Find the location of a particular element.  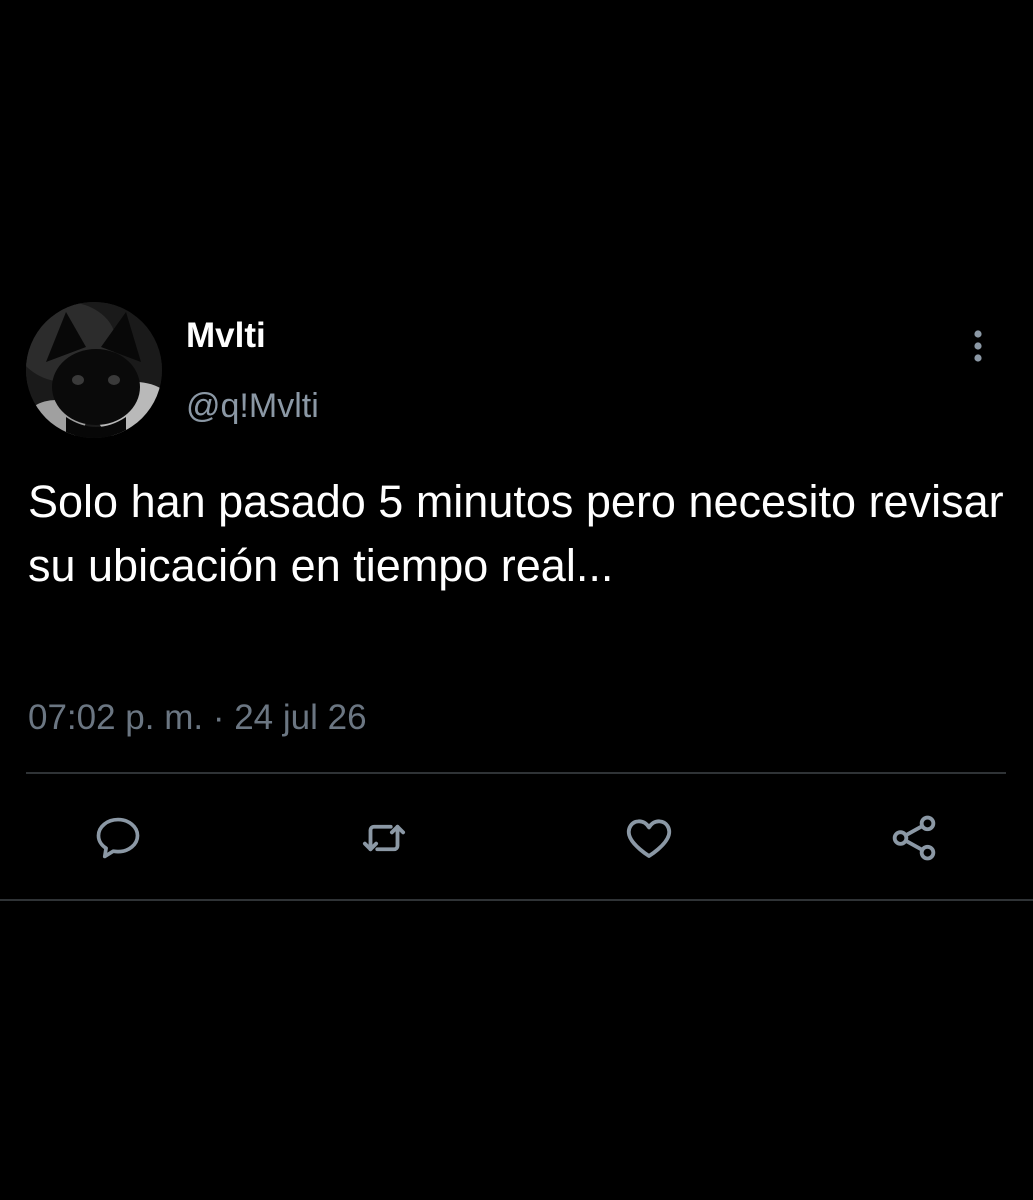

retweet-icon is located at coordinates (384, 838).